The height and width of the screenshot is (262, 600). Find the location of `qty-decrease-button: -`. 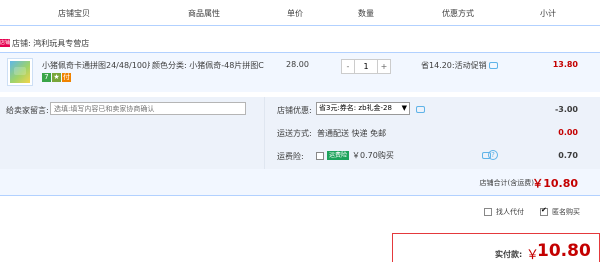

qty-decrease-button: - is located at coordinates (348, 66).